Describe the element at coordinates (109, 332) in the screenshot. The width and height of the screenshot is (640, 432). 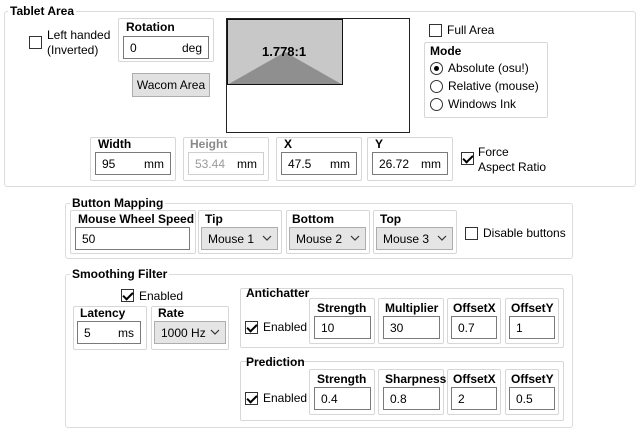
I see `latency-input: 5 ms` at that location.